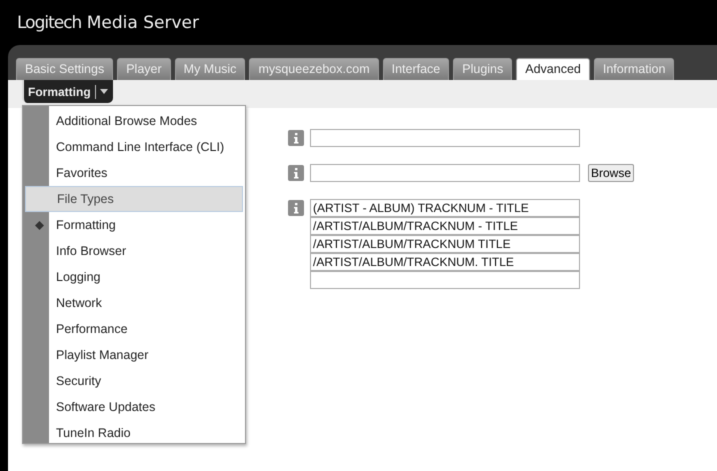 The height and width of the screenshot is (471, 717). What do you see at coordinates (134, 251) in the screenshot?
I see `menu-item: Info Browser` at bounding box center [134, 251].